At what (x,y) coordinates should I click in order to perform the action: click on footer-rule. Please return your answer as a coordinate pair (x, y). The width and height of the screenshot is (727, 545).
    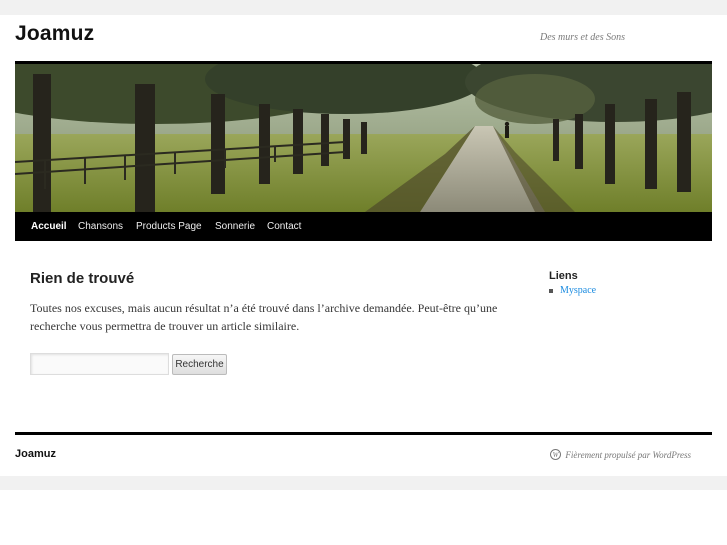
    Looking at the image, I should click on (363, 433).